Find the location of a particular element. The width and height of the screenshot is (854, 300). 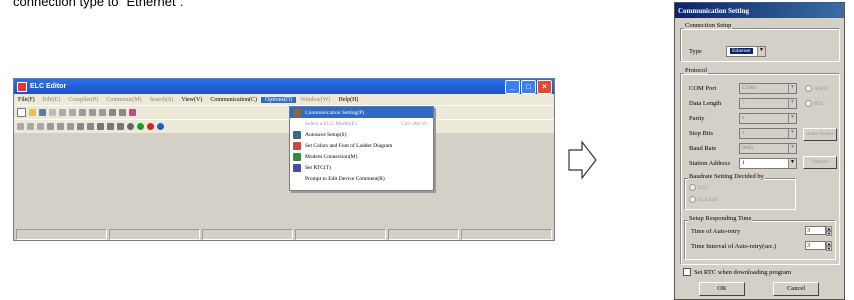

menu-item-set-rtc: Set RTC(T) is located at coordinates (361, 167).